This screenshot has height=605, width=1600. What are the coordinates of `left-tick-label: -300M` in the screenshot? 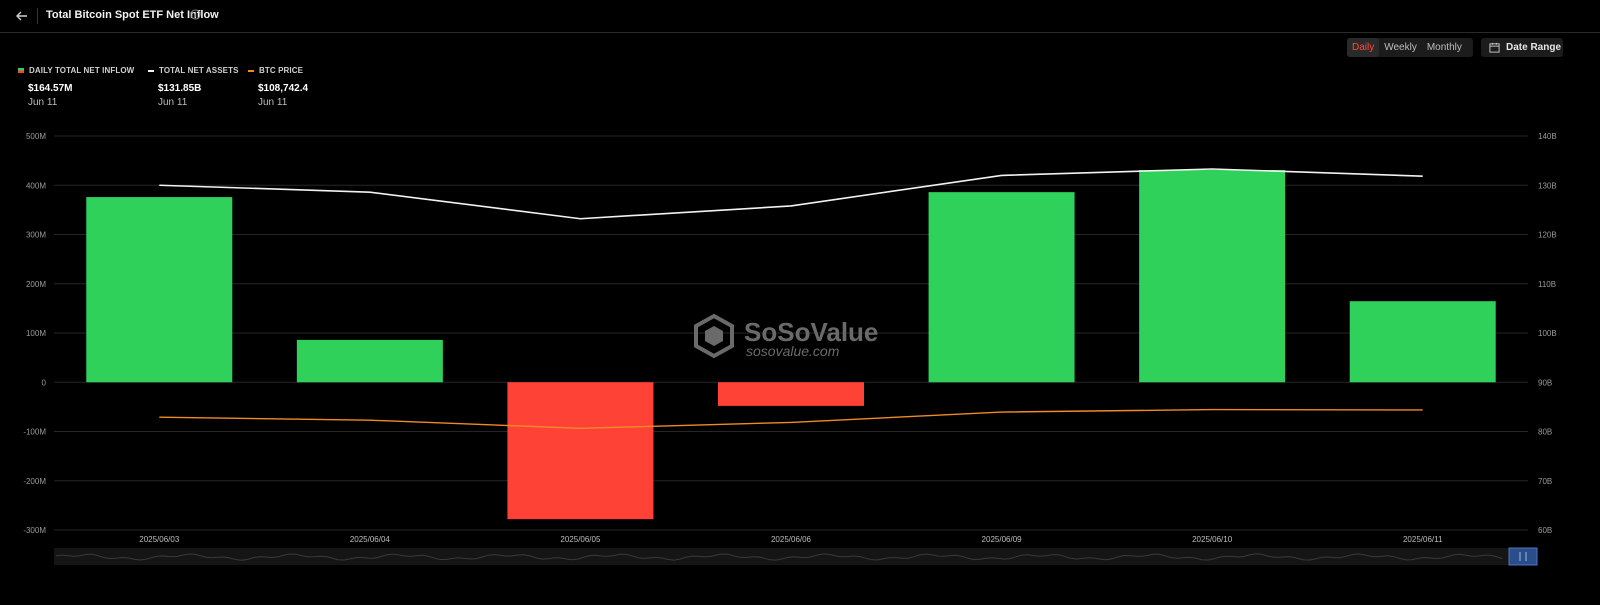 It's located at (34, 530).